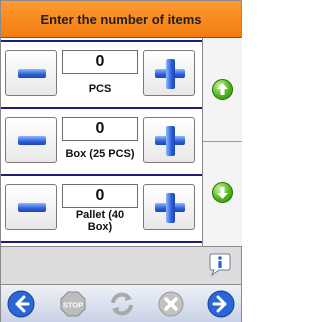 This screenshot has height=322, width=320. Describe the element at coordinates (101, 78) in the screenshot. I see `quantity-row-pcs: 0 PCS` at that location.